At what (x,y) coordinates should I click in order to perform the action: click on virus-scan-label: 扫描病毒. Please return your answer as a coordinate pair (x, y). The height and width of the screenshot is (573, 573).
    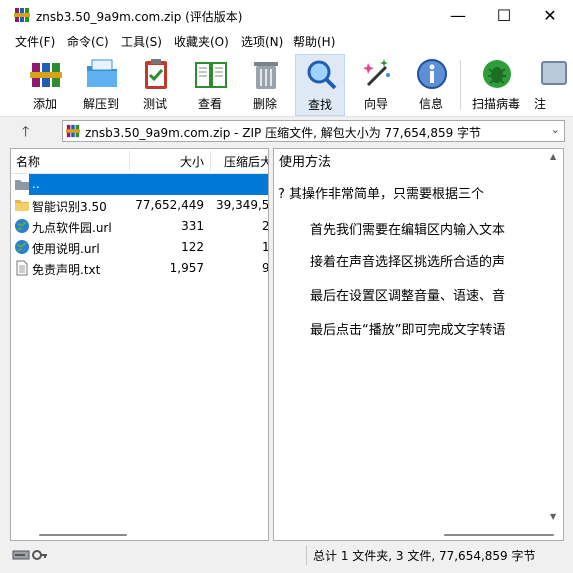
    Looking at the image, I should click on (495, 104).